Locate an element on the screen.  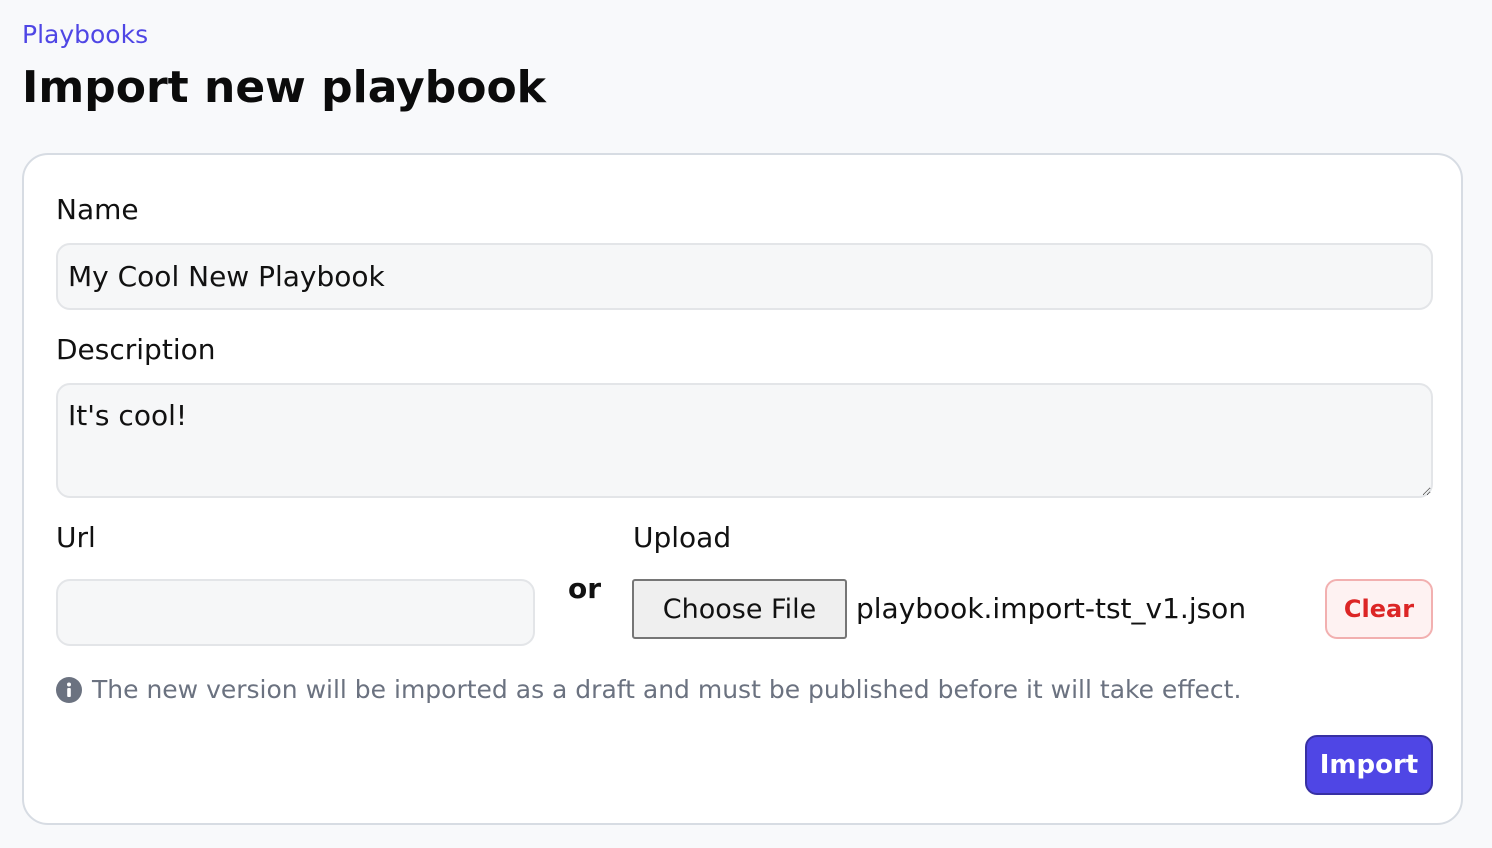
description-label: Description is located at coordinates (136, 349).